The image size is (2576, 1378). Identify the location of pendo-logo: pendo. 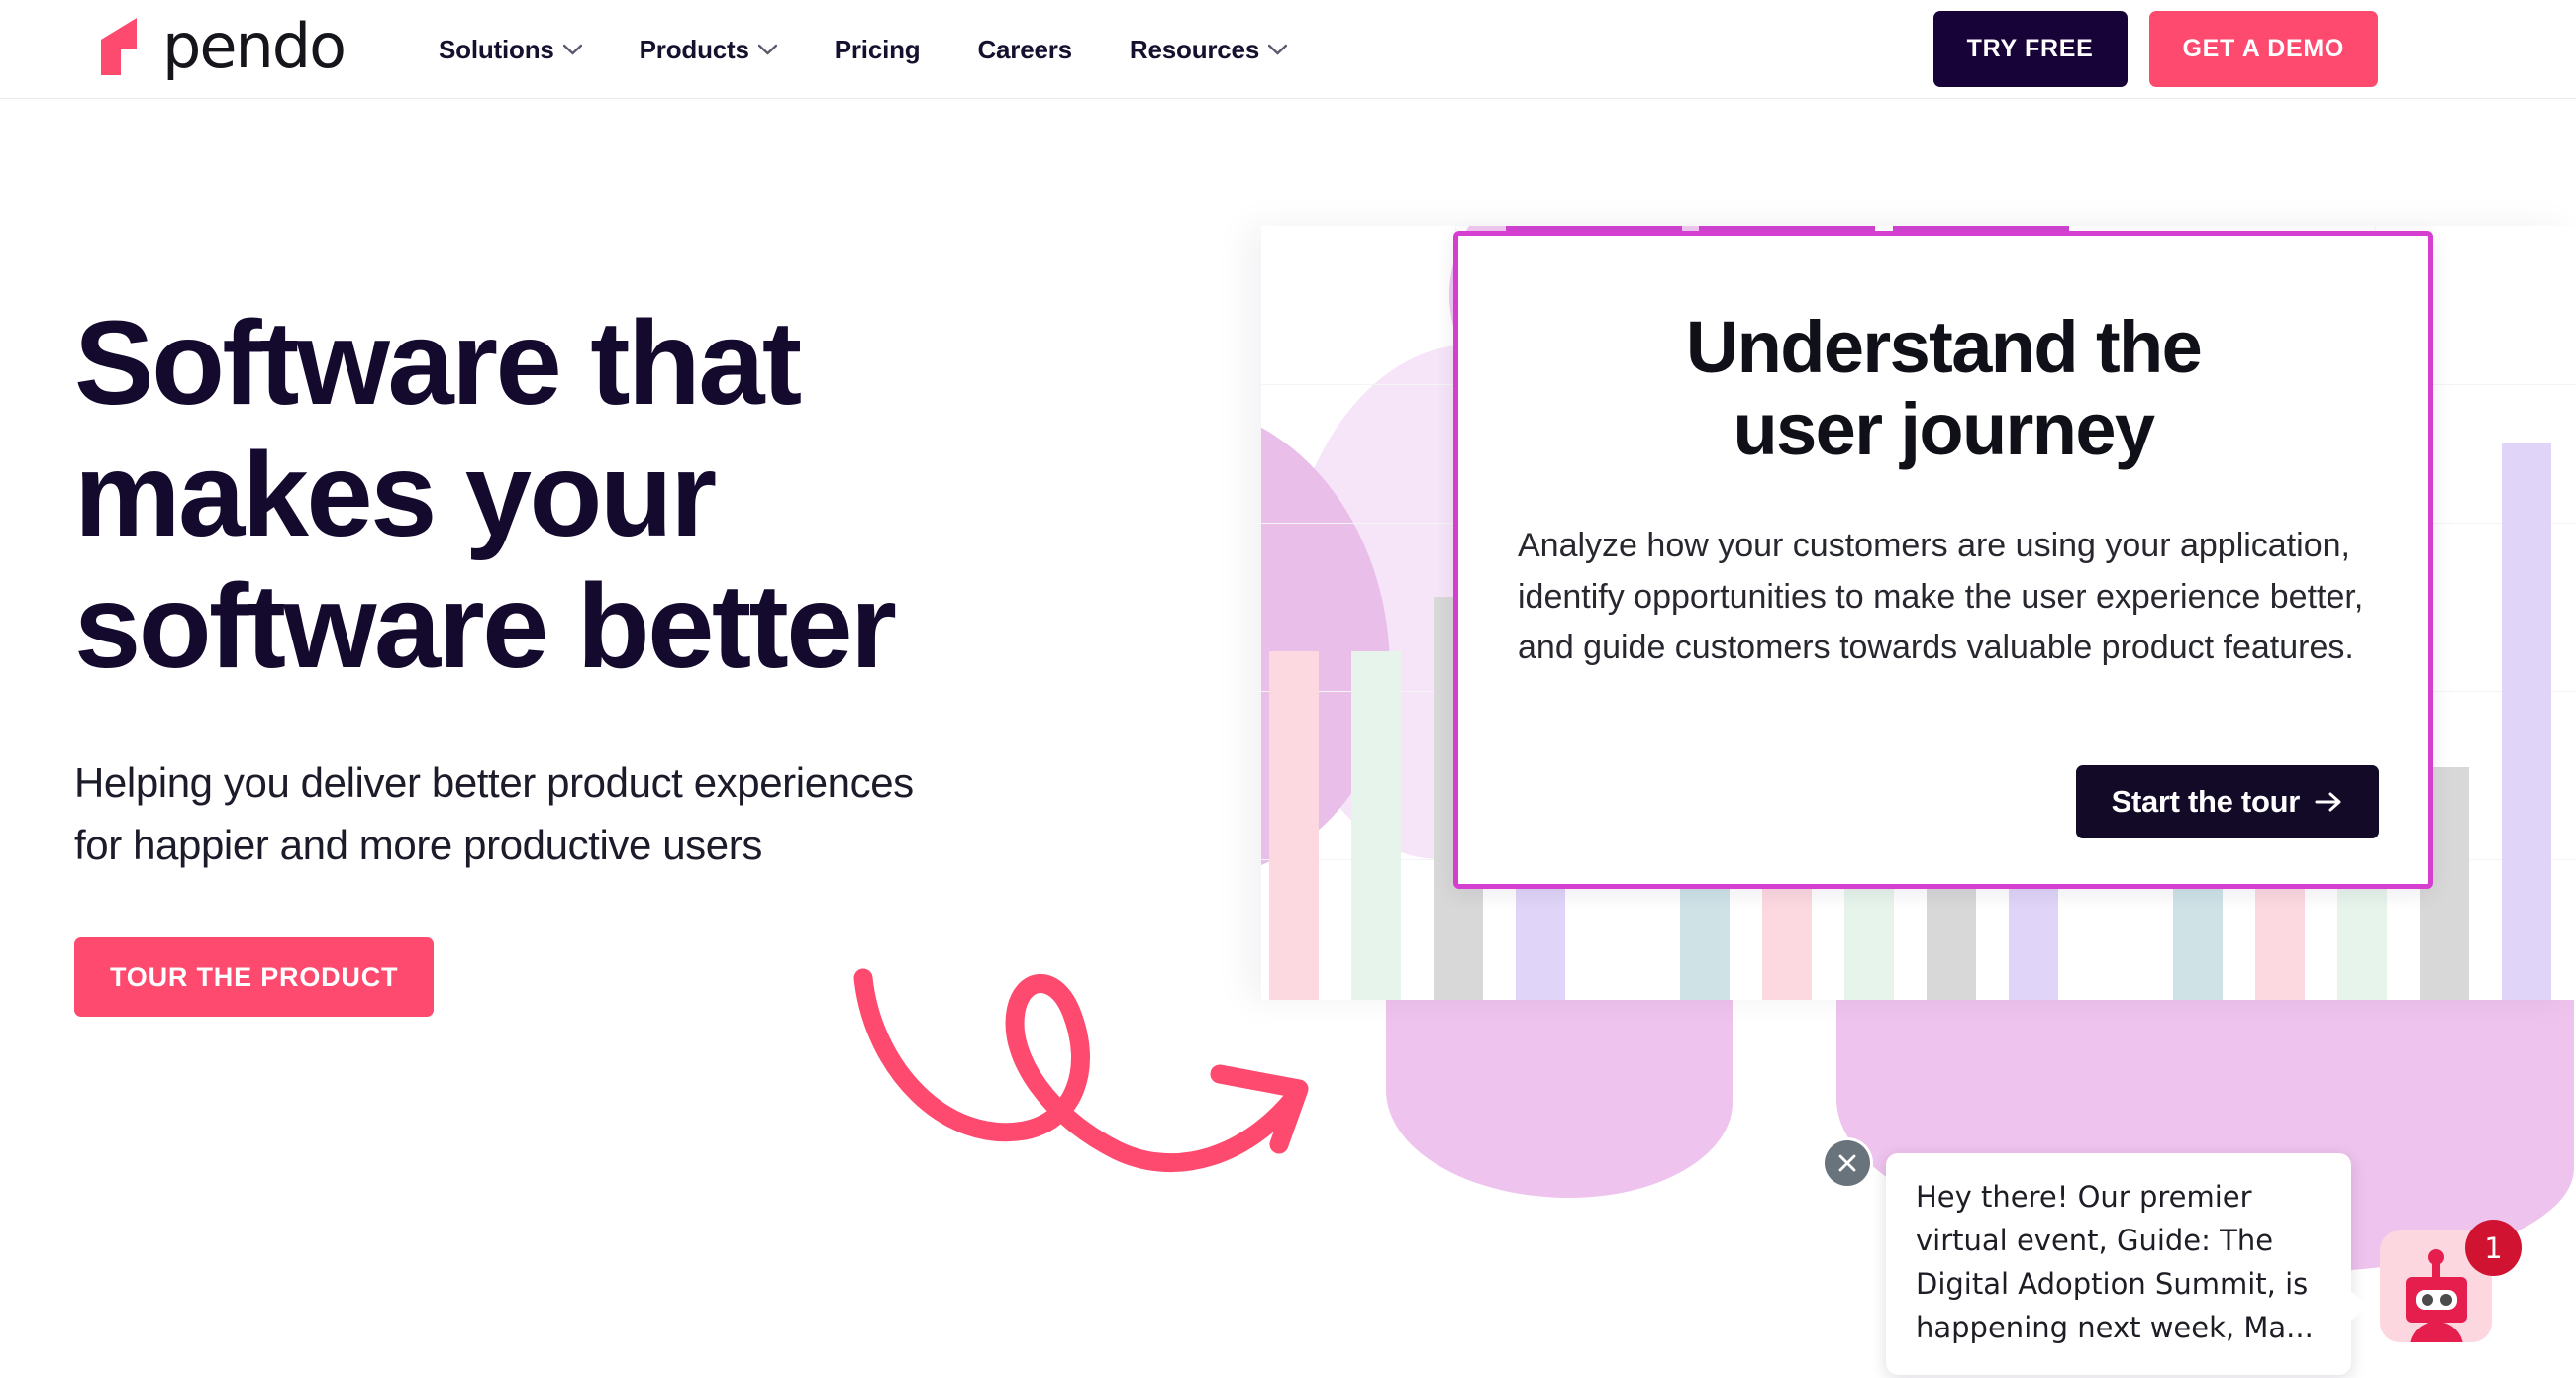
(223, 46).